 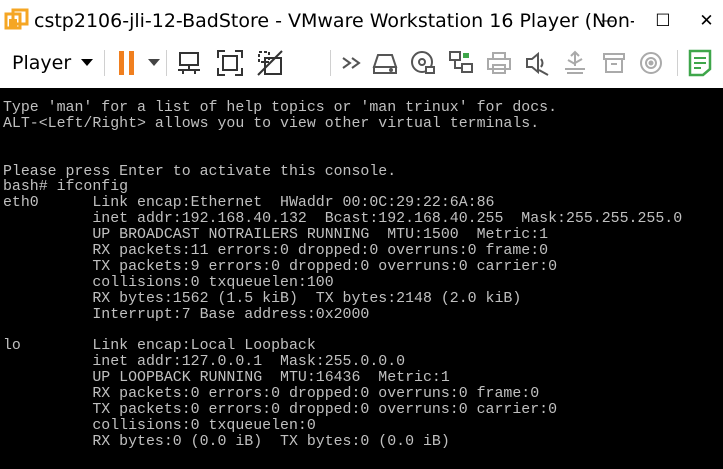 What do you see at coordinates (42, 63) in the screenshot?
I see `player-menu-label: Player` at bounding box center [42, 63].